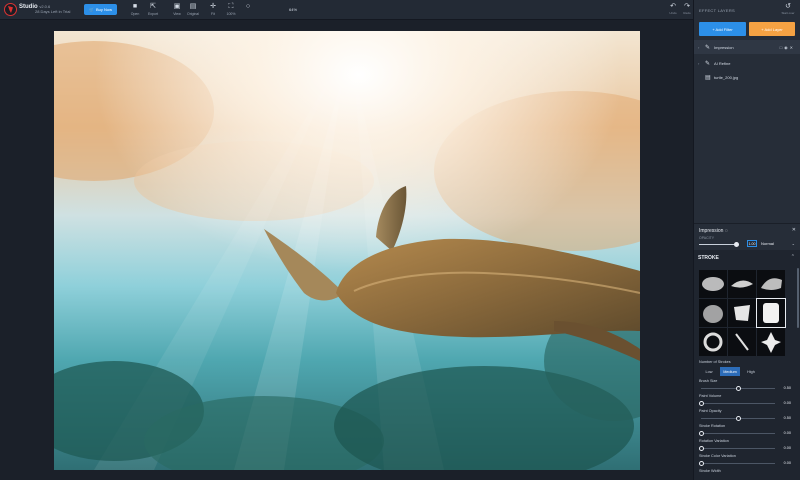 The height and width of the screenshot is (480, 800). Describe the element at coordinates (745, 474) in the screenshot. I see `stroke-width-slider: Stroke Width` at that location.